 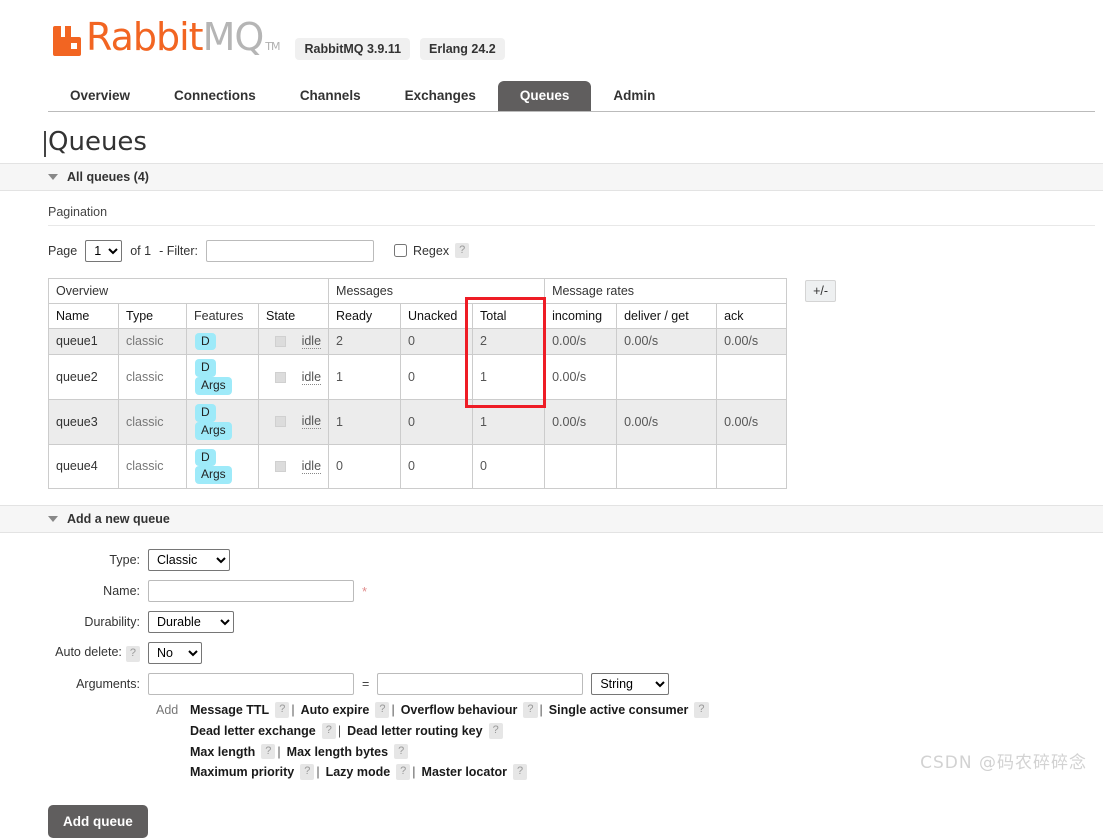 What do you see at coordinates (509, 421) in the screenshot?
I see `messages-total: 1` at bounding box center [509, 421].